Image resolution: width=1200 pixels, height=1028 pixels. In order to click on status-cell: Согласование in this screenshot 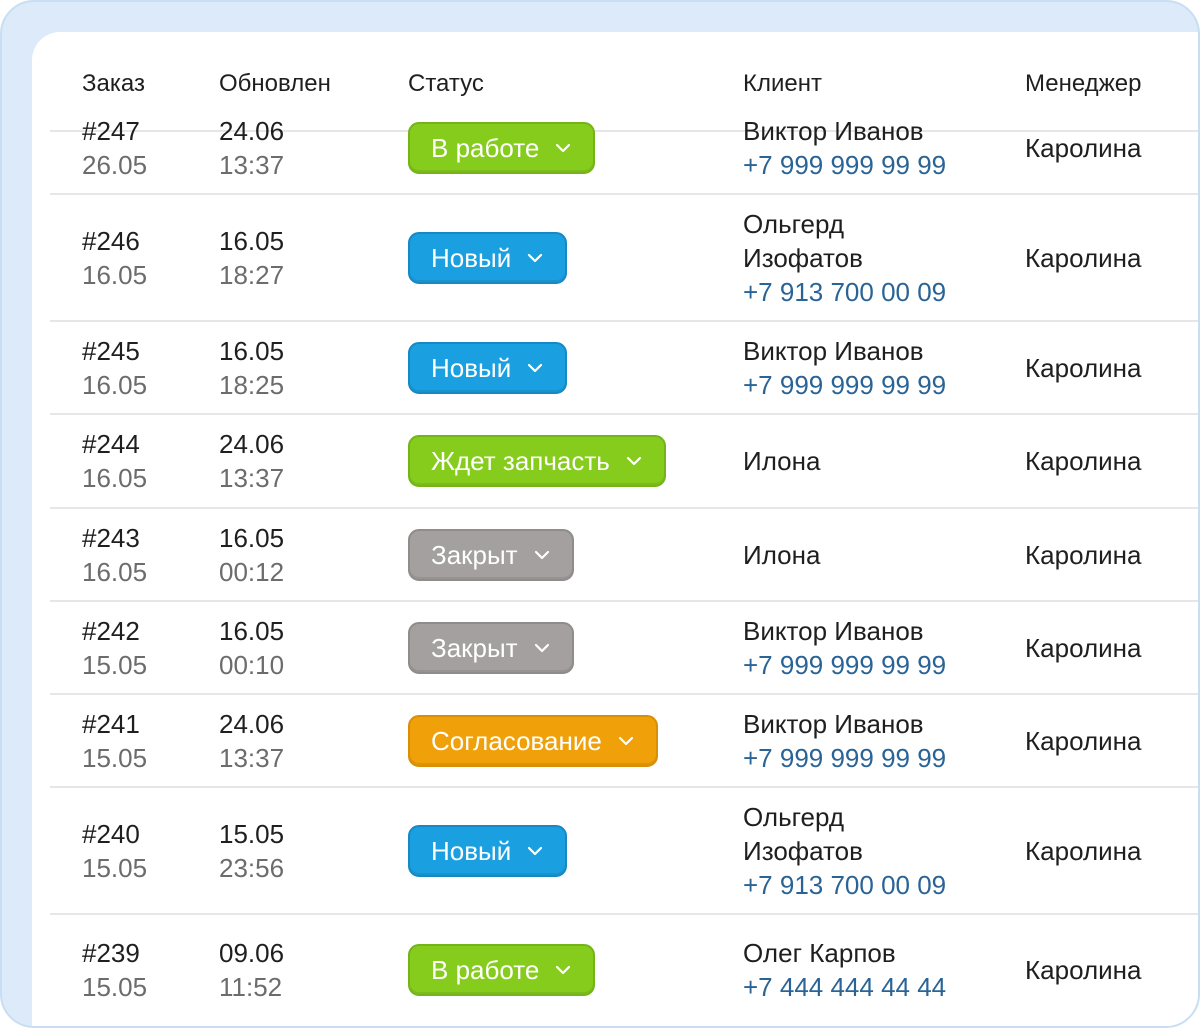, I will do `click(533, 740)`.